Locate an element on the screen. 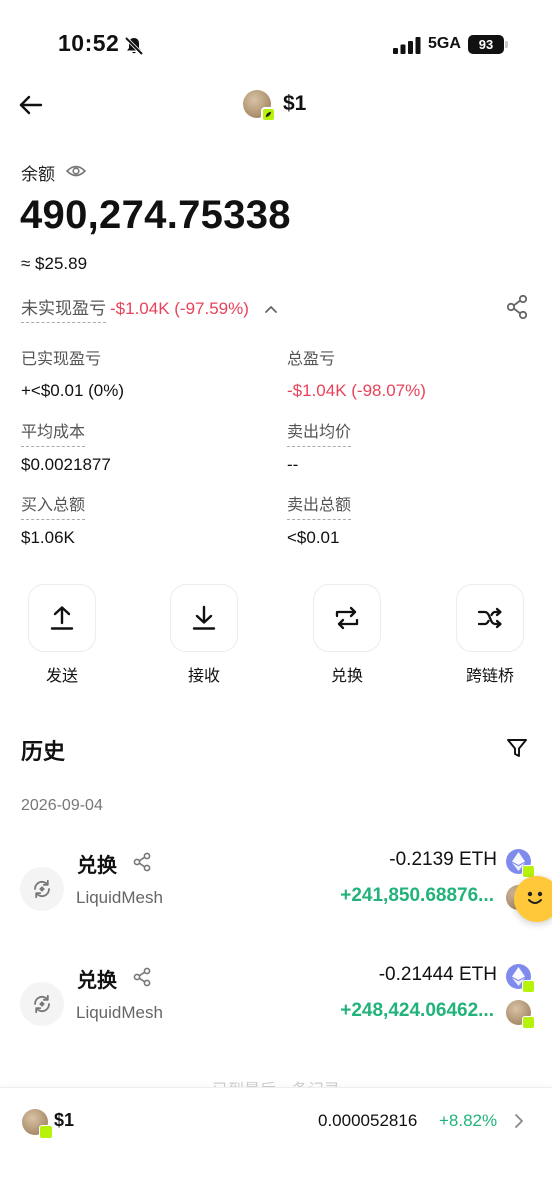 This screenshot has height=1200, width=552. average-cost-label: 平均成本 is located at coordinates (53, 432).